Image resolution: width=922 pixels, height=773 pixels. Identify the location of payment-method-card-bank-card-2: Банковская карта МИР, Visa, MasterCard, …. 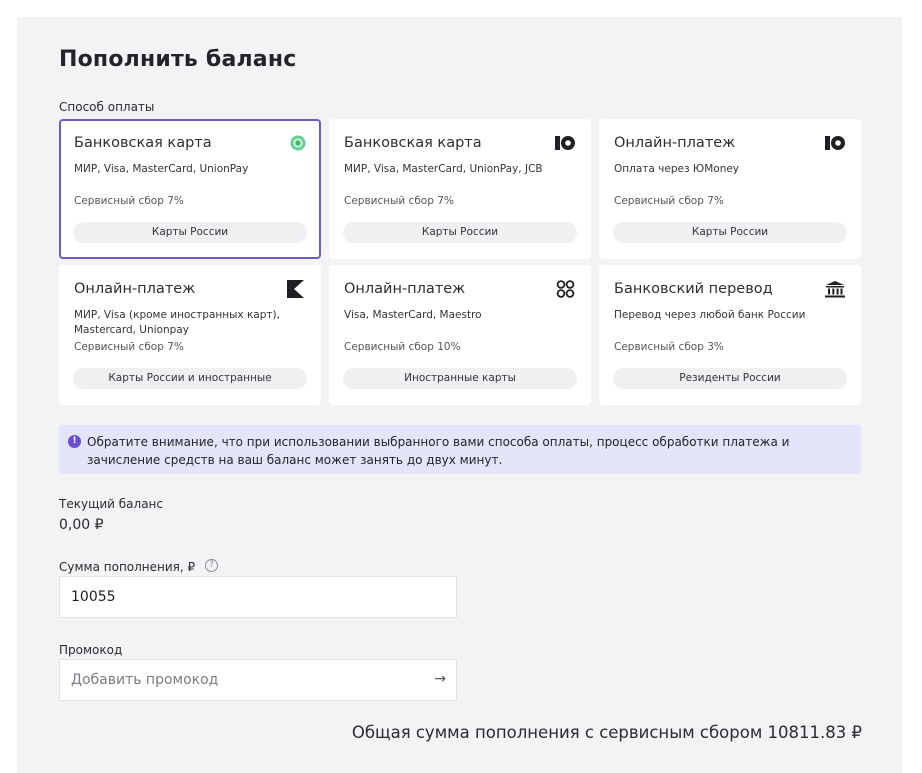
(460, 189).